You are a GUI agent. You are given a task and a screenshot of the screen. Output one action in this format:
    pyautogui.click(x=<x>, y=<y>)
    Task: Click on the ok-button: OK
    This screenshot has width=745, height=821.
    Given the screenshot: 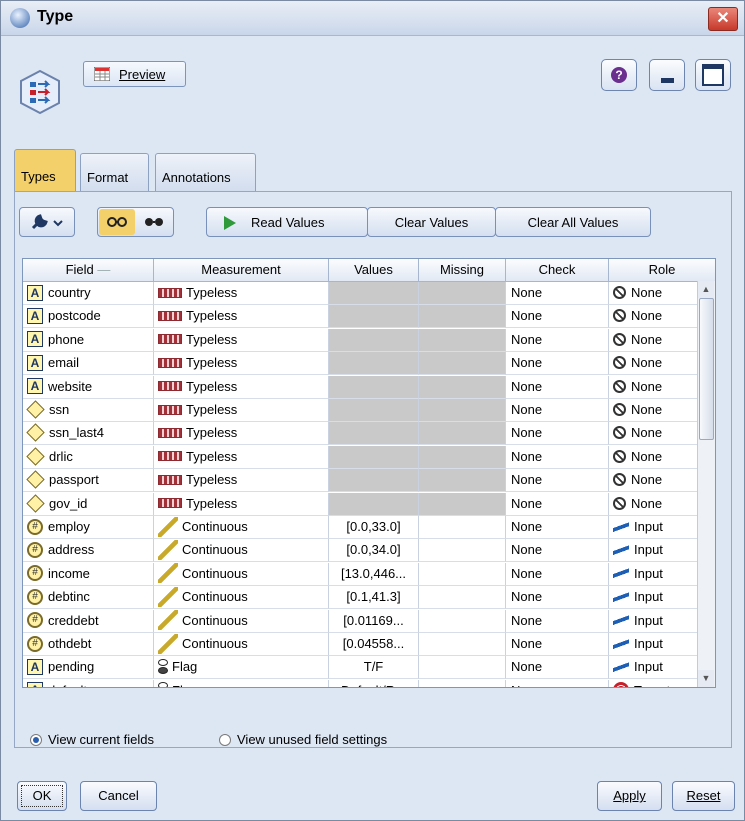 What is the action you would take?
    pyautogui.click(x=42, y=796)
    